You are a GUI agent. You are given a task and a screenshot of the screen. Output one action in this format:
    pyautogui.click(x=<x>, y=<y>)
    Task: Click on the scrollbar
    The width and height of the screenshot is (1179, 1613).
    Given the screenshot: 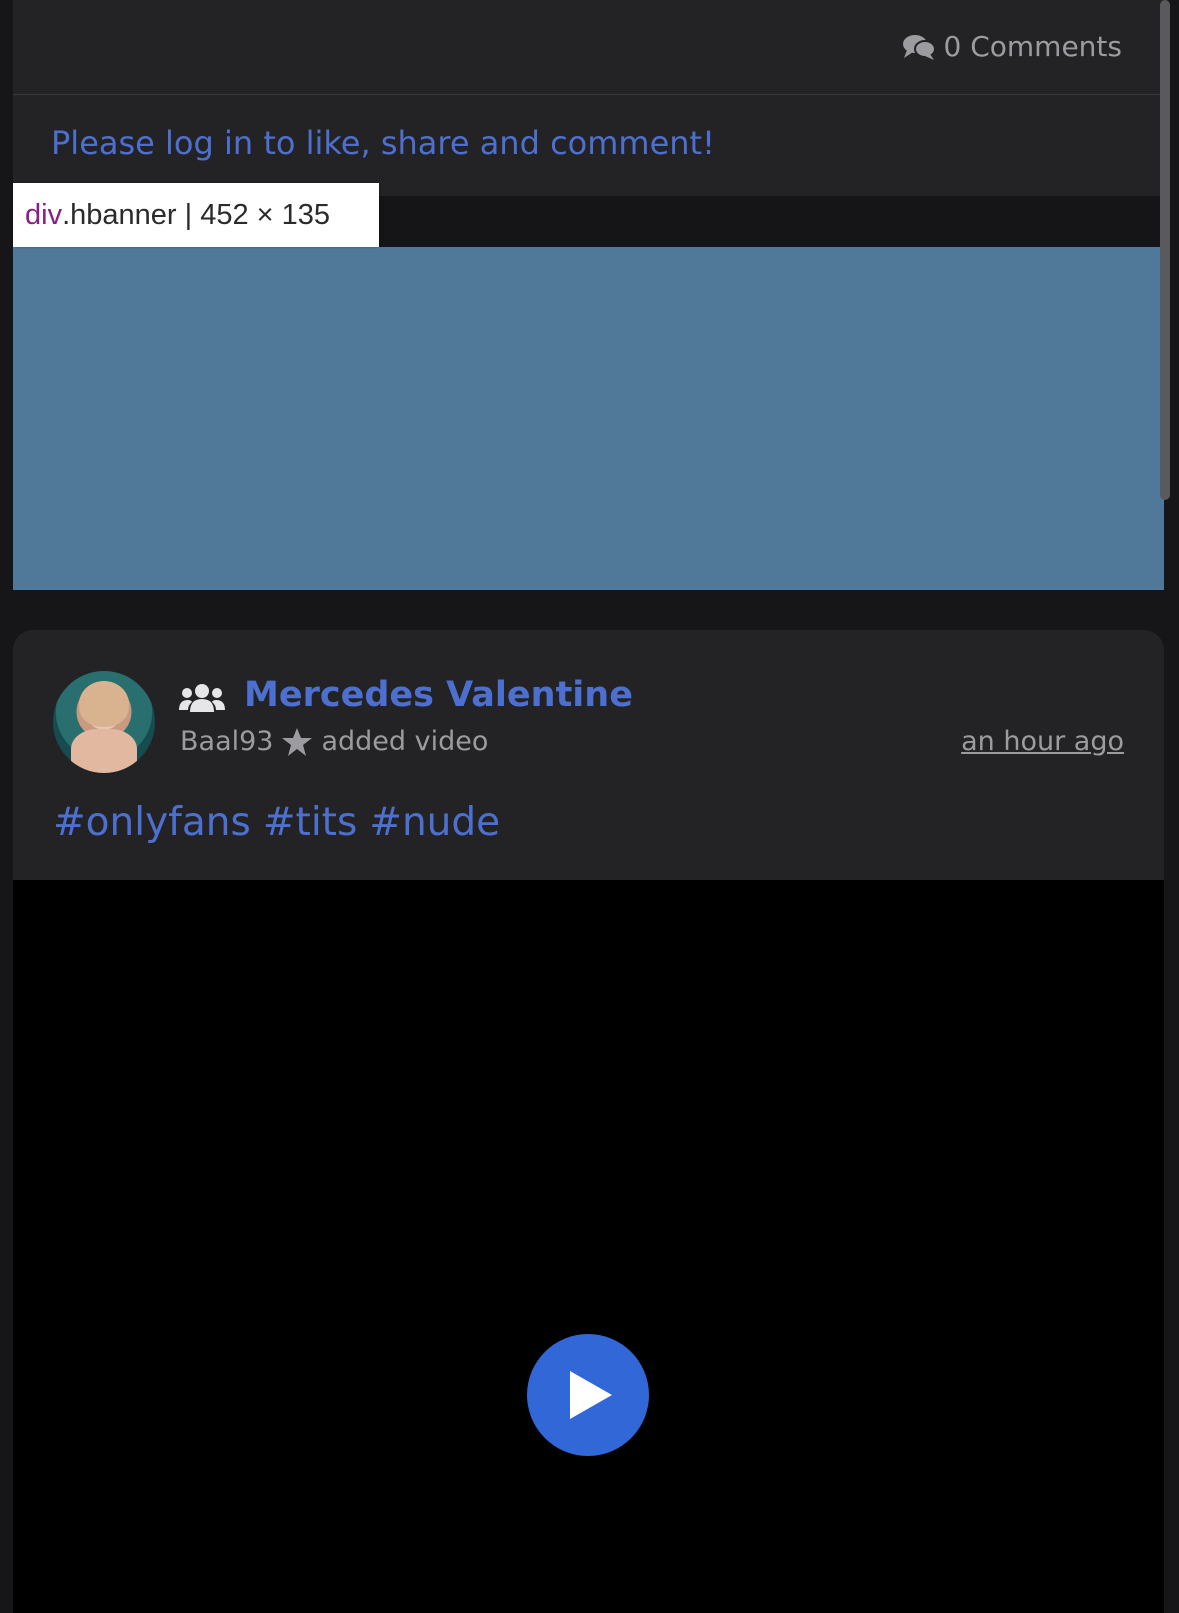 What is the action you would take?
    pyautogui.click(x=1165, y=250)
    